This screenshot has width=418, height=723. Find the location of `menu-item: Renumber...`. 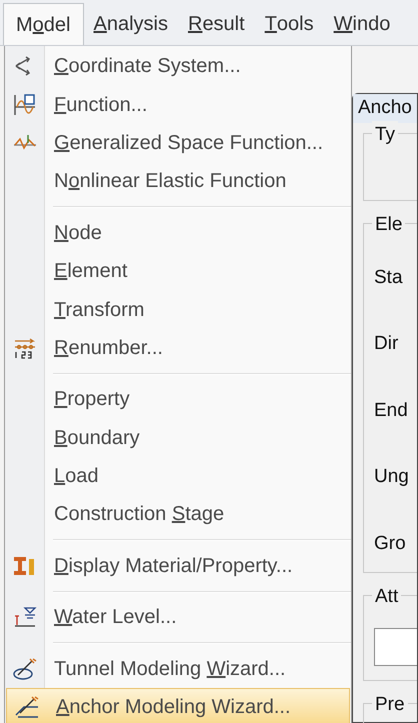

menu-item: Renumber... is located at coordinates (178, 348).